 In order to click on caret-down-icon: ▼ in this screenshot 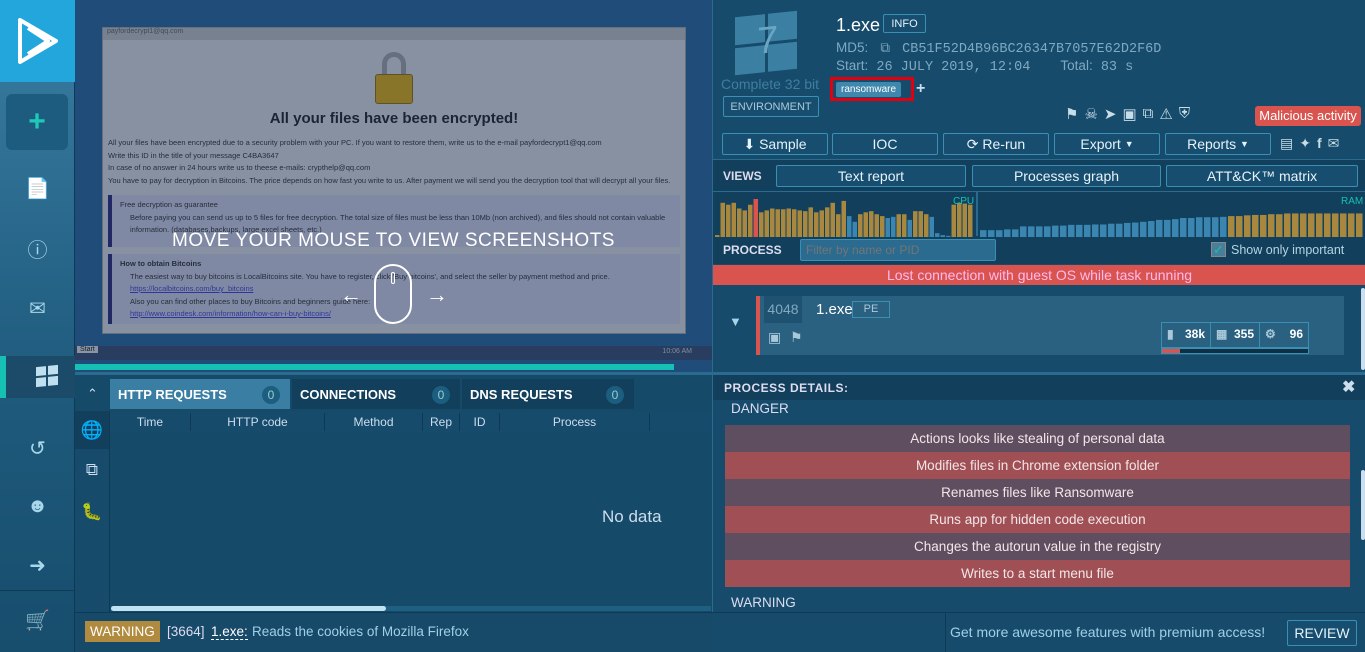, I will do `click(1129, 144)`.